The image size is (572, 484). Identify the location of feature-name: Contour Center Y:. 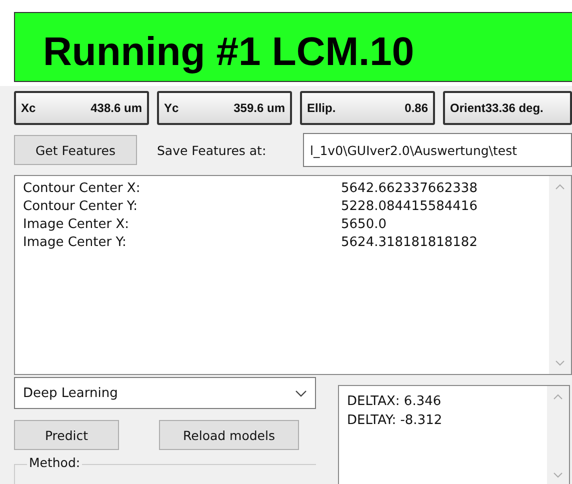
(81, 207).